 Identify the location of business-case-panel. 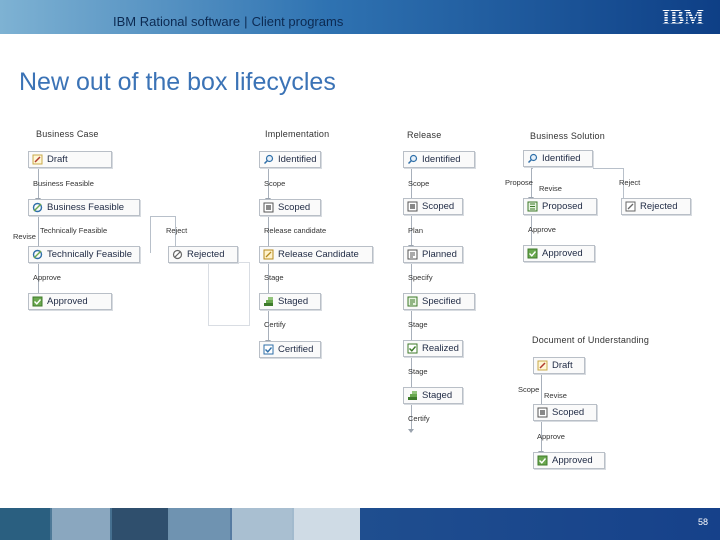
(229, 294).